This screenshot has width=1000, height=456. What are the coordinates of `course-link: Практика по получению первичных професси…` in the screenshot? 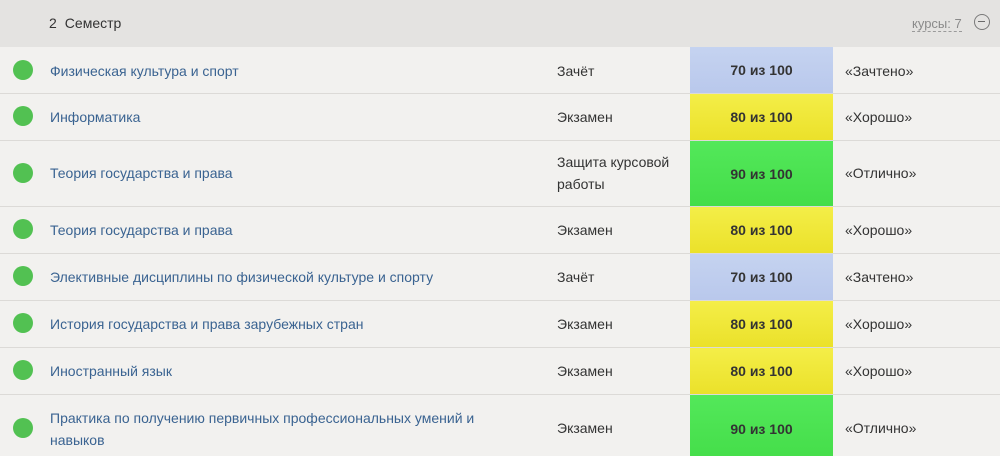 It's located at (285, 429).